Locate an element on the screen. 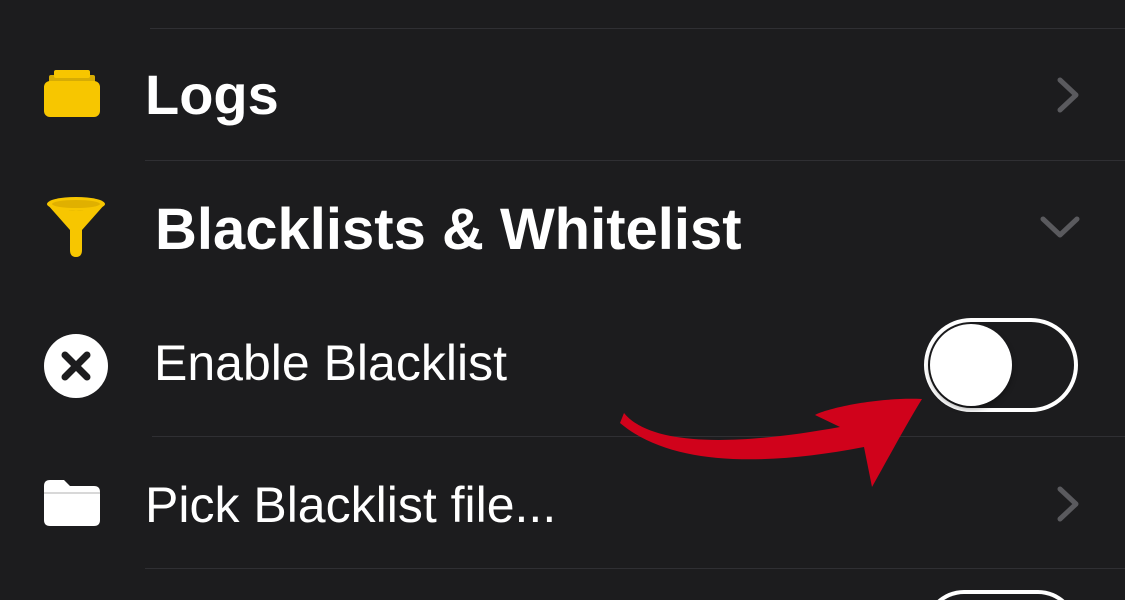  chevron-down-icon is located at coordinates (1060, 229).